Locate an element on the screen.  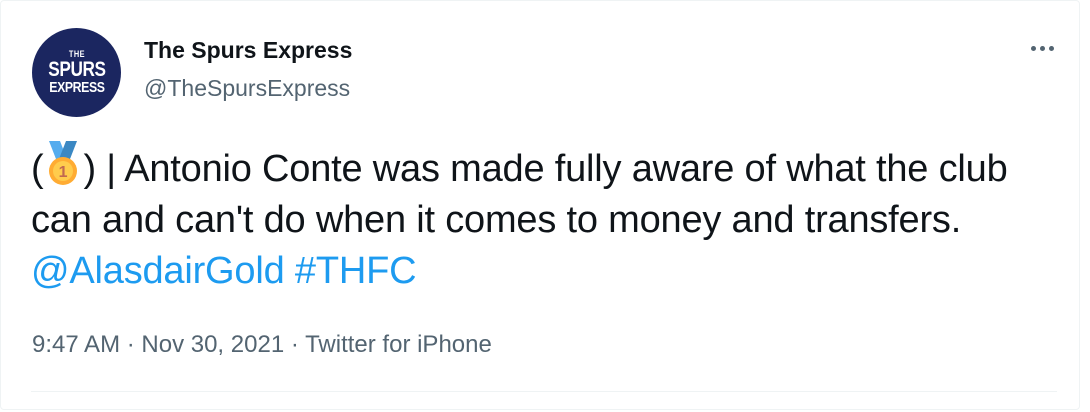
more-options-icon is located at coordinates (1042, 48).